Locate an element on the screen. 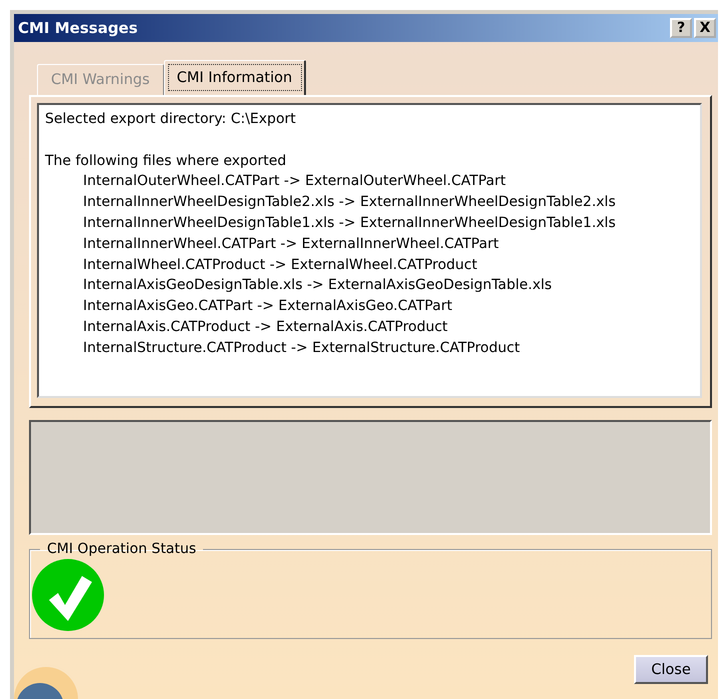  check-icon is located at coordinates (68, 595).